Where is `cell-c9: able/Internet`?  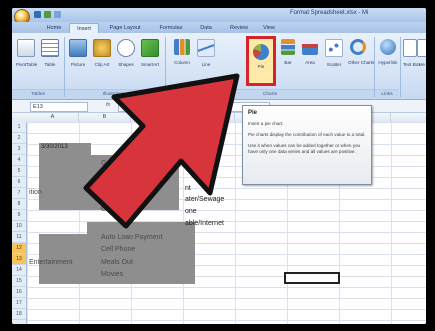 cell-c9: able/Internet is located at coordinates (204, 223).